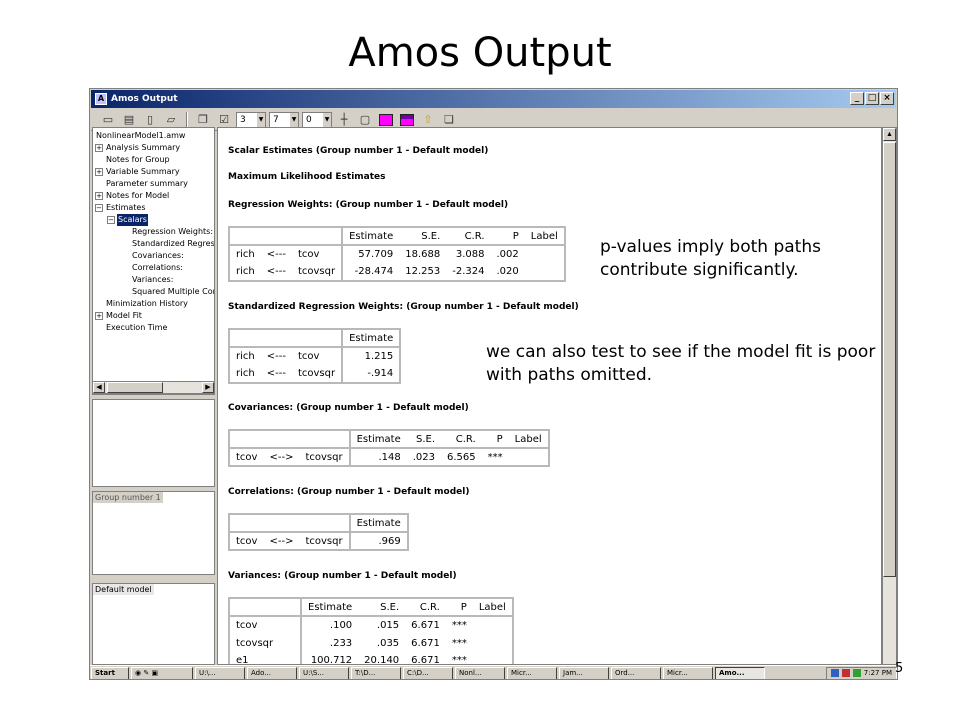  What do you see at coordinates (123, 589) in the screenshot?
I see `model-label: Default model` at bounding box center [123, 589].